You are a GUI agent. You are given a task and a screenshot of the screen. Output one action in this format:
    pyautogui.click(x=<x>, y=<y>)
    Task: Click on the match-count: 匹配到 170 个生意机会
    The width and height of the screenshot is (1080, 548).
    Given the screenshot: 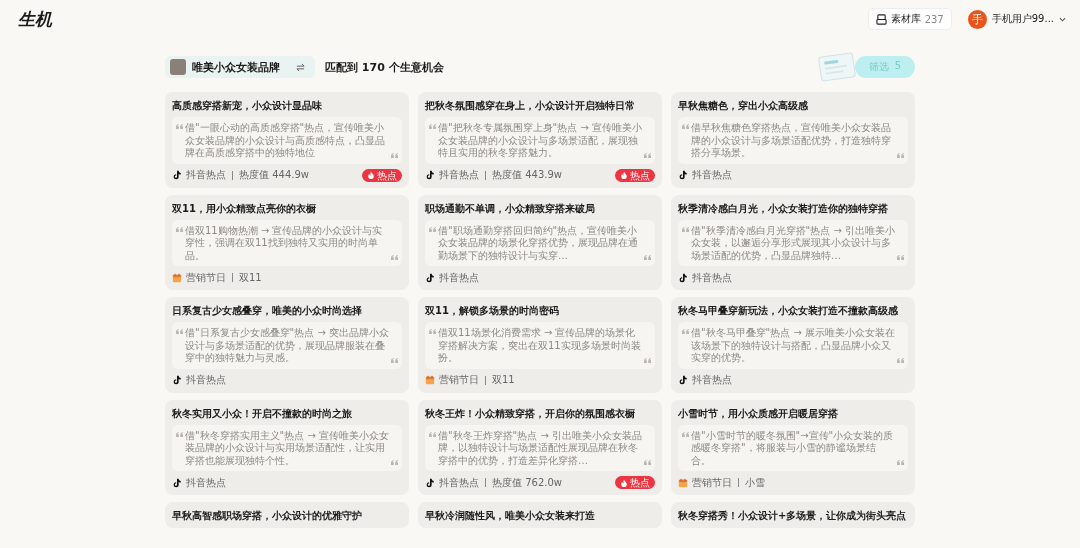 What is the action you would take?
    pyautogui.click(x=384, y=67)
    